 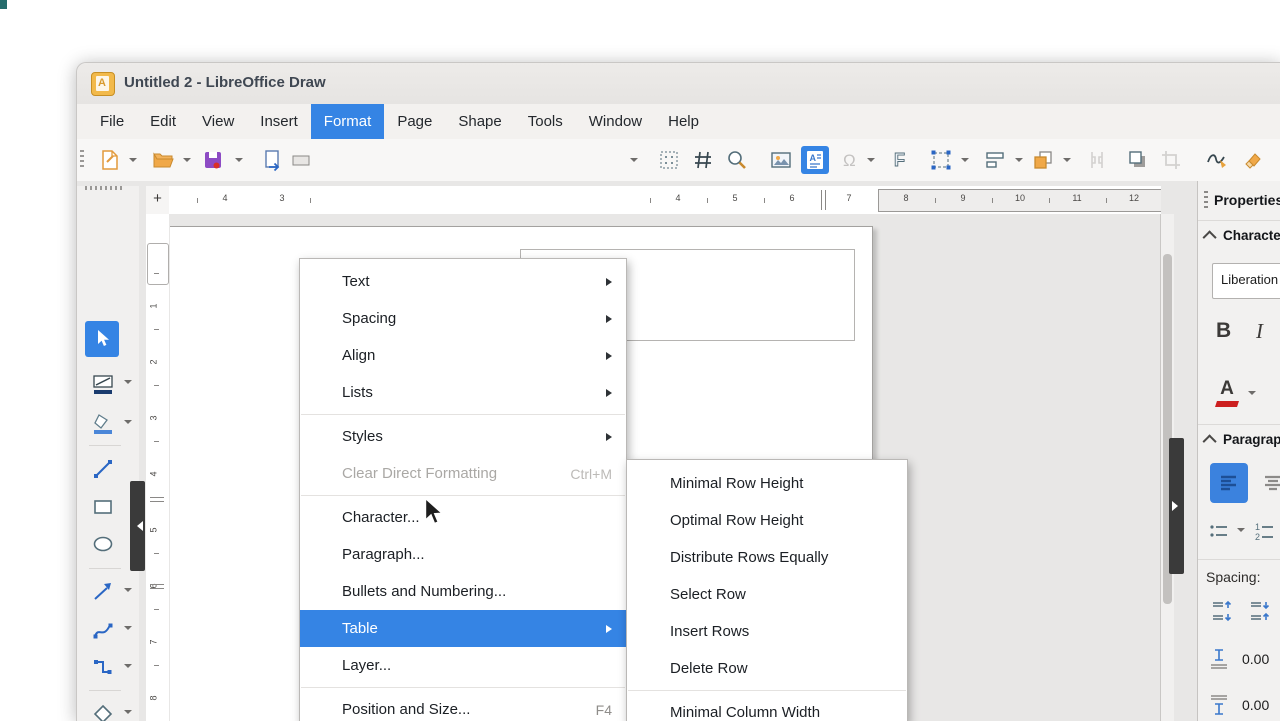 I want to click on bullet-list-dropdown, so click(x=1241, y=530).